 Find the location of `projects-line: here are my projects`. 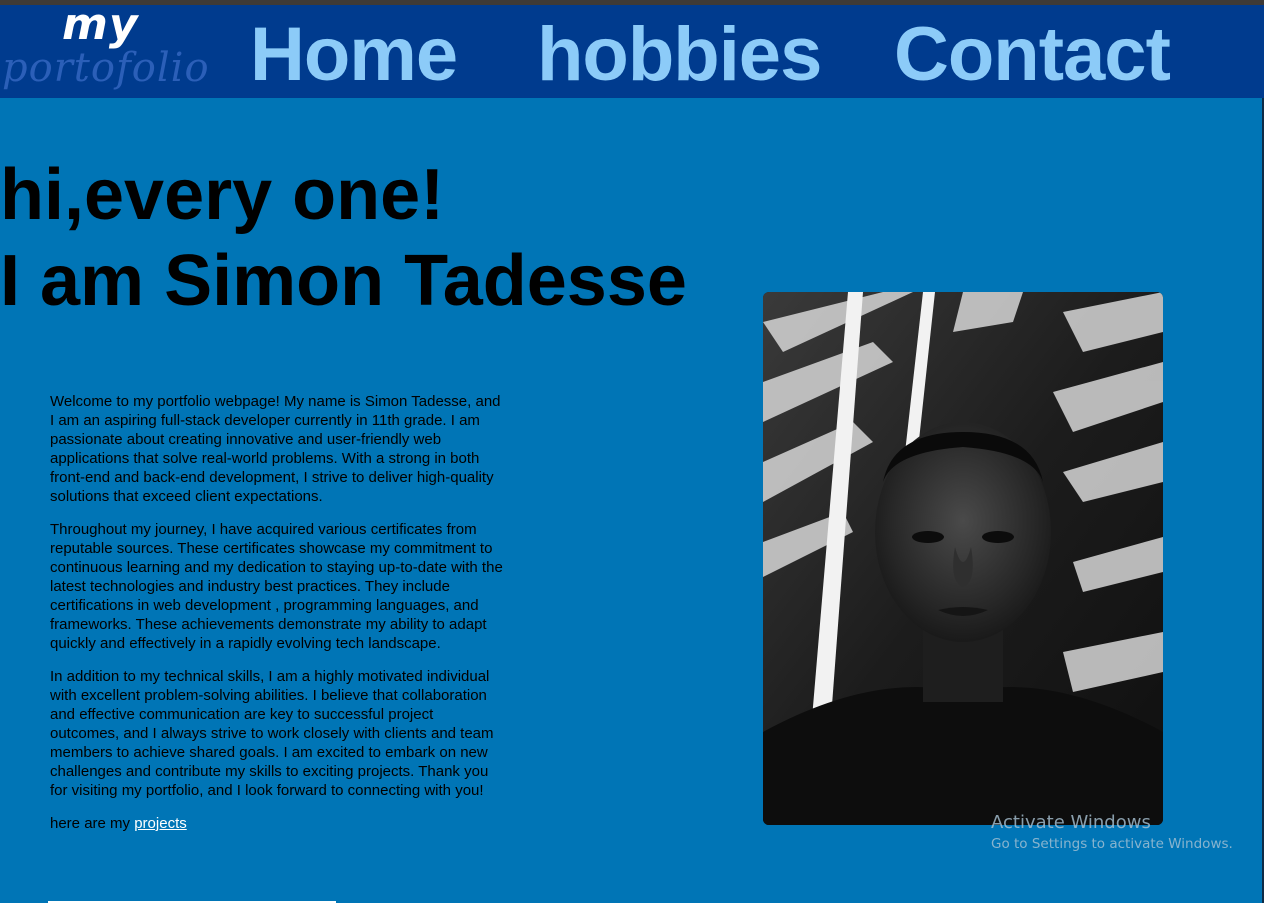

projects-line: here are my projects is located at coordinates (277, 823).